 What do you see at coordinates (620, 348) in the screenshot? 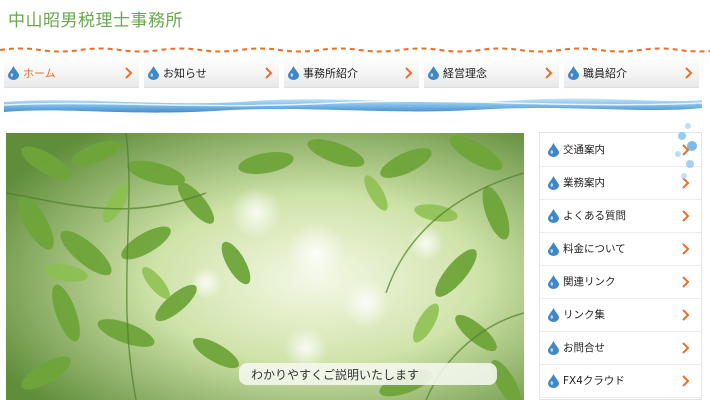
I see `sidebar-item-contact: お問合せ` at bounding box center [620, 348].